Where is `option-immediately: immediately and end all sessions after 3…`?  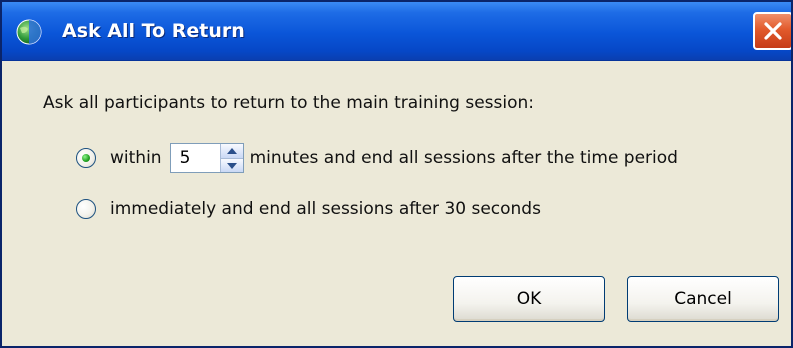 option-immediately: immediately and end all sessions after 3… is located at coordinates (308, 209).